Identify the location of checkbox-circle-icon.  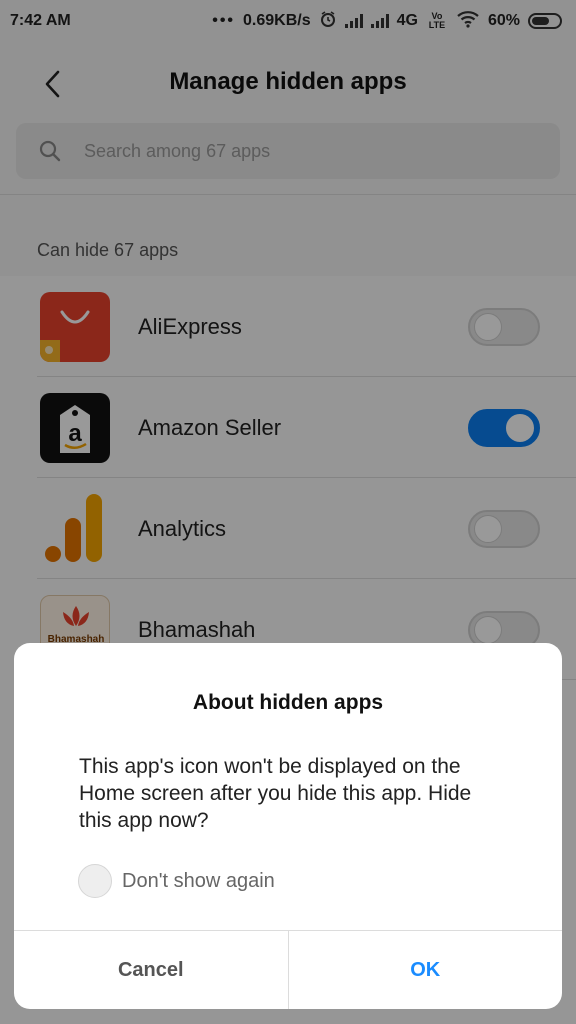
(95, 881).